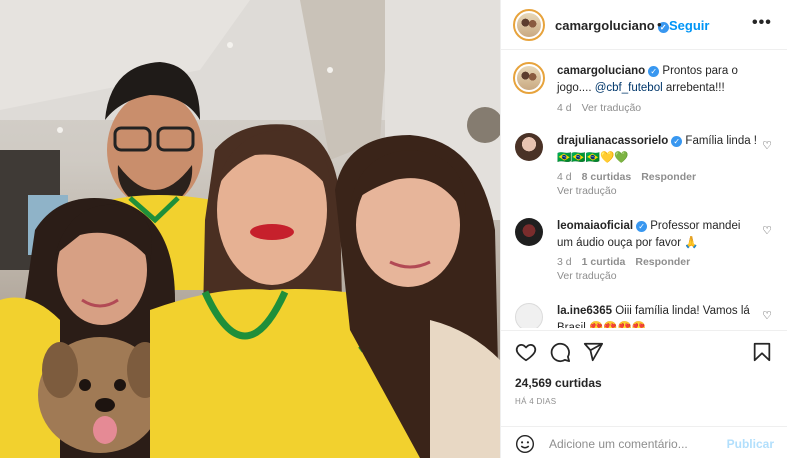  Describe the element at coordinates (536, 401) in the screenshot. I see `post-time-ago: HÁ 4 DIAS` at that location.